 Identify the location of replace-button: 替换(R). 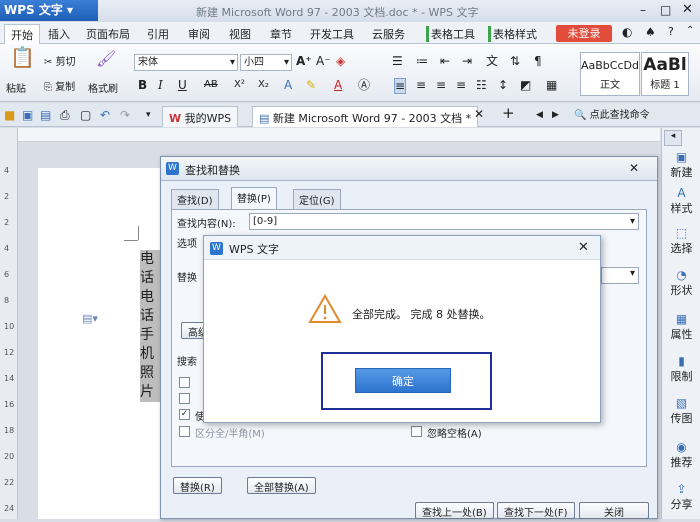
(197, 485).